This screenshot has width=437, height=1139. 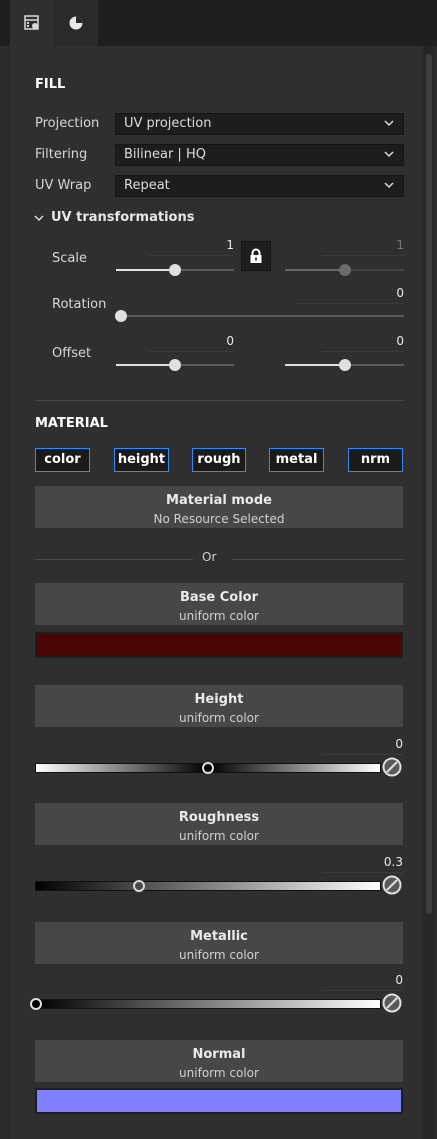 I want to click on fill-section-title: FILL, so click(x=50, y=84).